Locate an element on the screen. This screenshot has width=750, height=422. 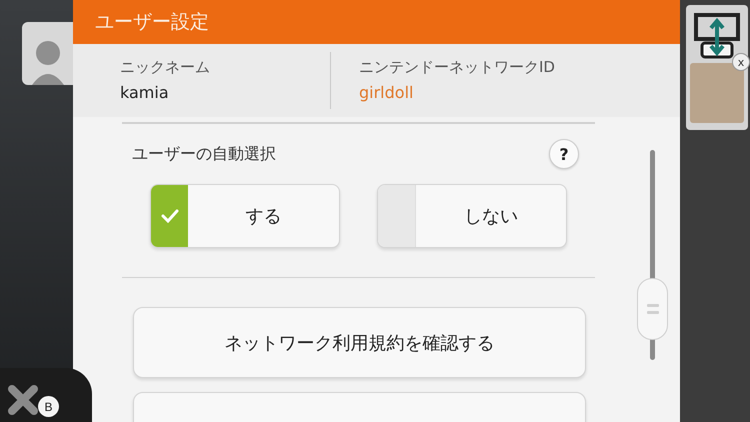
window-title: ユーザー設定 is located at coordinates (152, 22).